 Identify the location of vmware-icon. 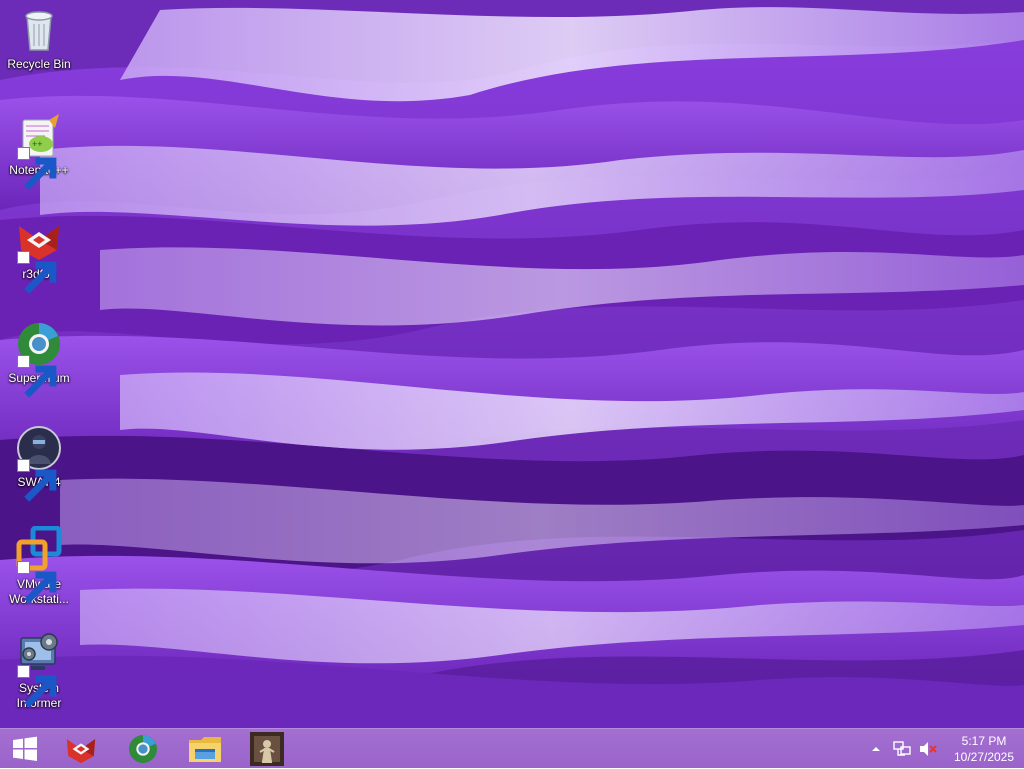
(39, 565).